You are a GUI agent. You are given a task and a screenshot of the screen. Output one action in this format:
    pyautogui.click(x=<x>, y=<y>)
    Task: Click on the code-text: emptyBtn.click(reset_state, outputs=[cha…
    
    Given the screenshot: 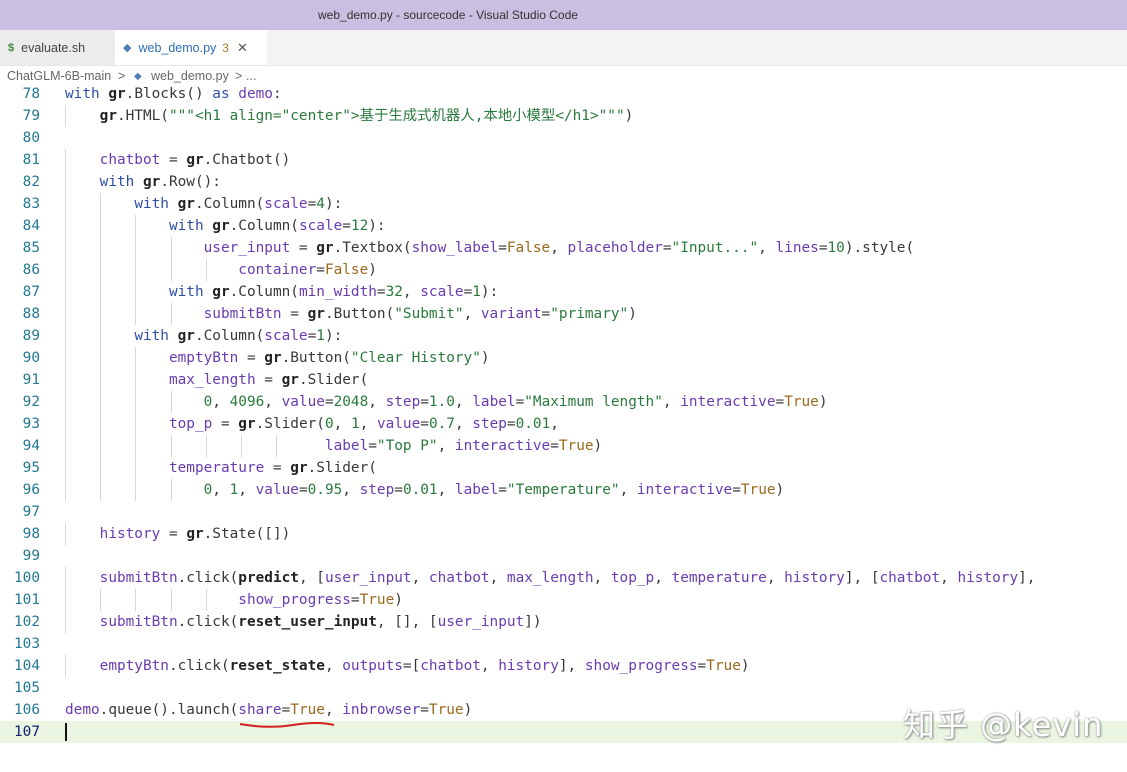 What is the action you would take?
    pyautogui.click(x=424, y=666)
    